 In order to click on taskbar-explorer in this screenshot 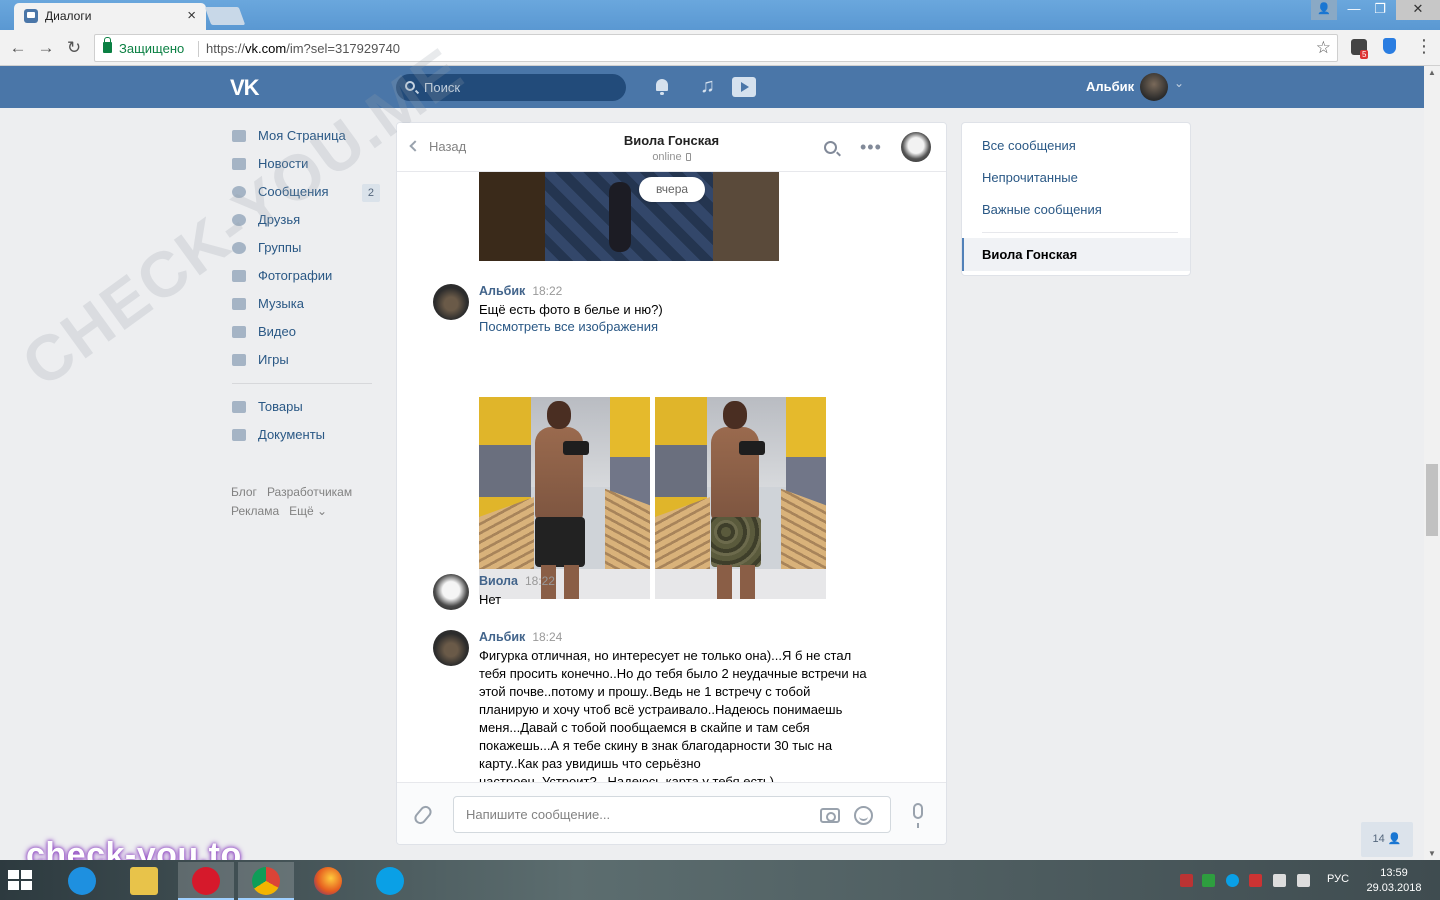, I will do `click(144, 881)`.